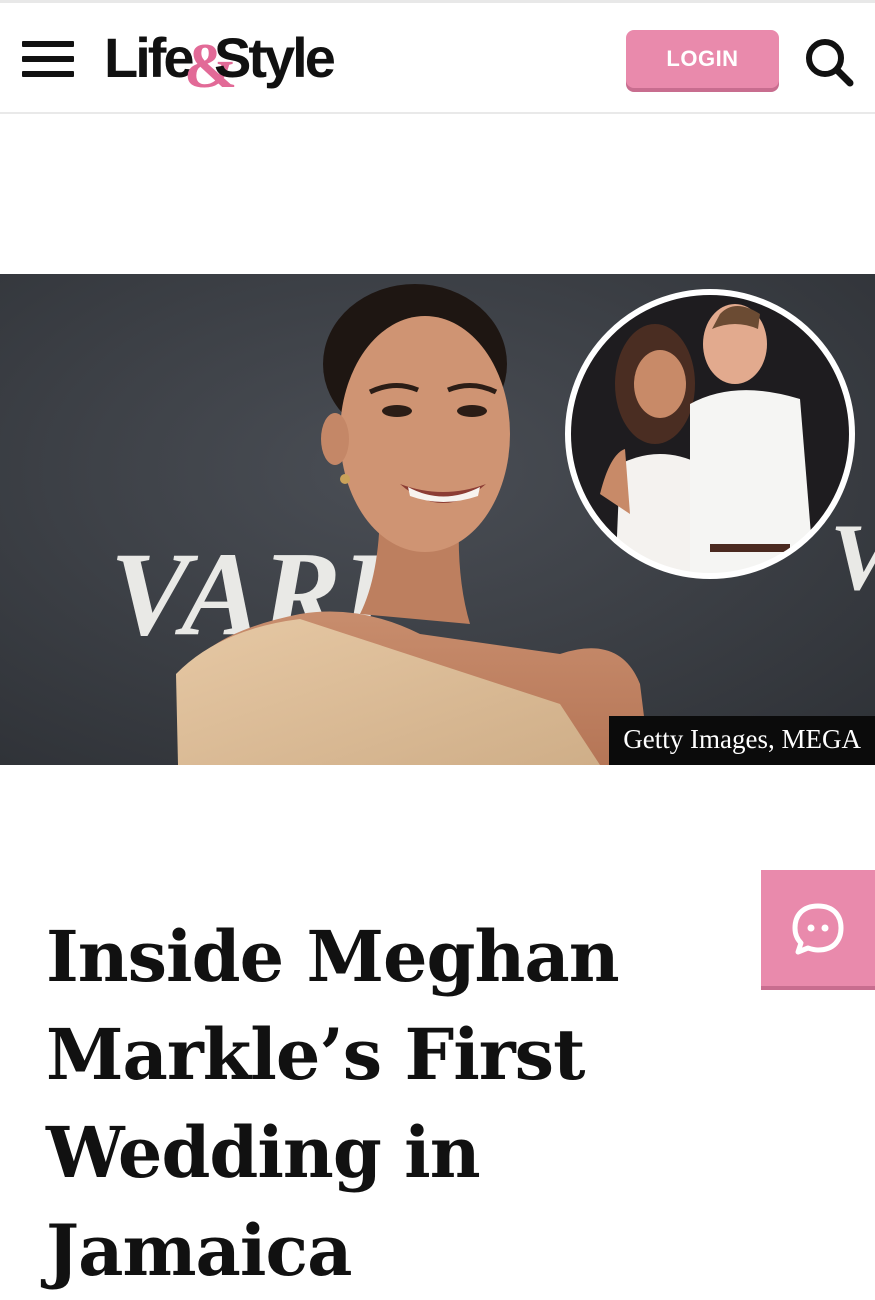 This screenshot has width=875, height=1300. Describe the element at coordinates (437, 57) in the screenshot. I see `site-header: Life & Style LOGIN` at that location.